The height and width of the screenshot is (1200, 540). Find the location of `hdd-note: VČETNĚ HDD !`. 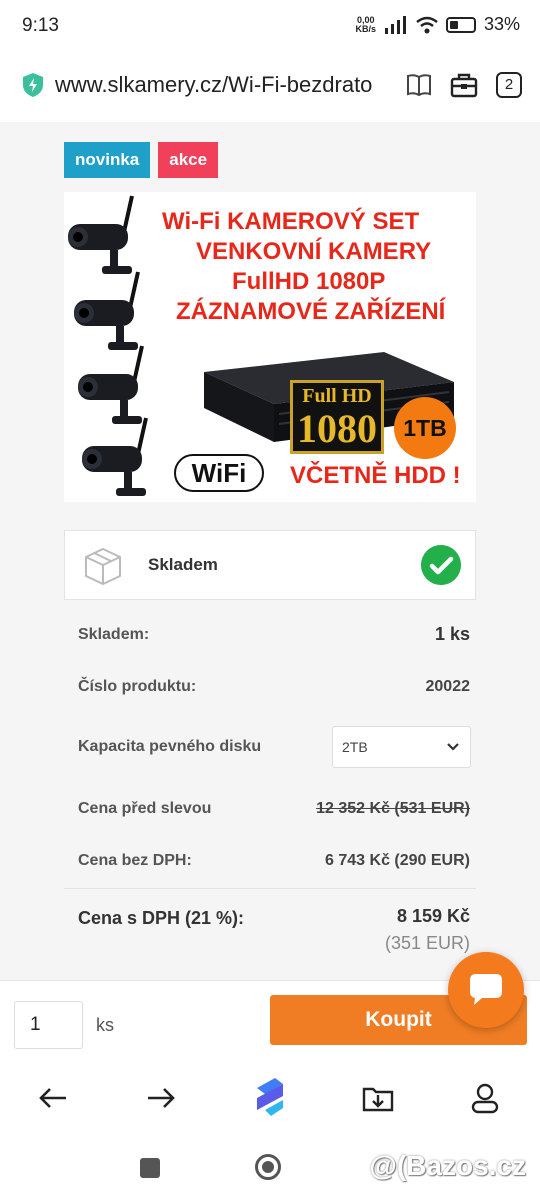

hdd-note: VČETNĚ HDD ! is located at coordinates (375, 475).